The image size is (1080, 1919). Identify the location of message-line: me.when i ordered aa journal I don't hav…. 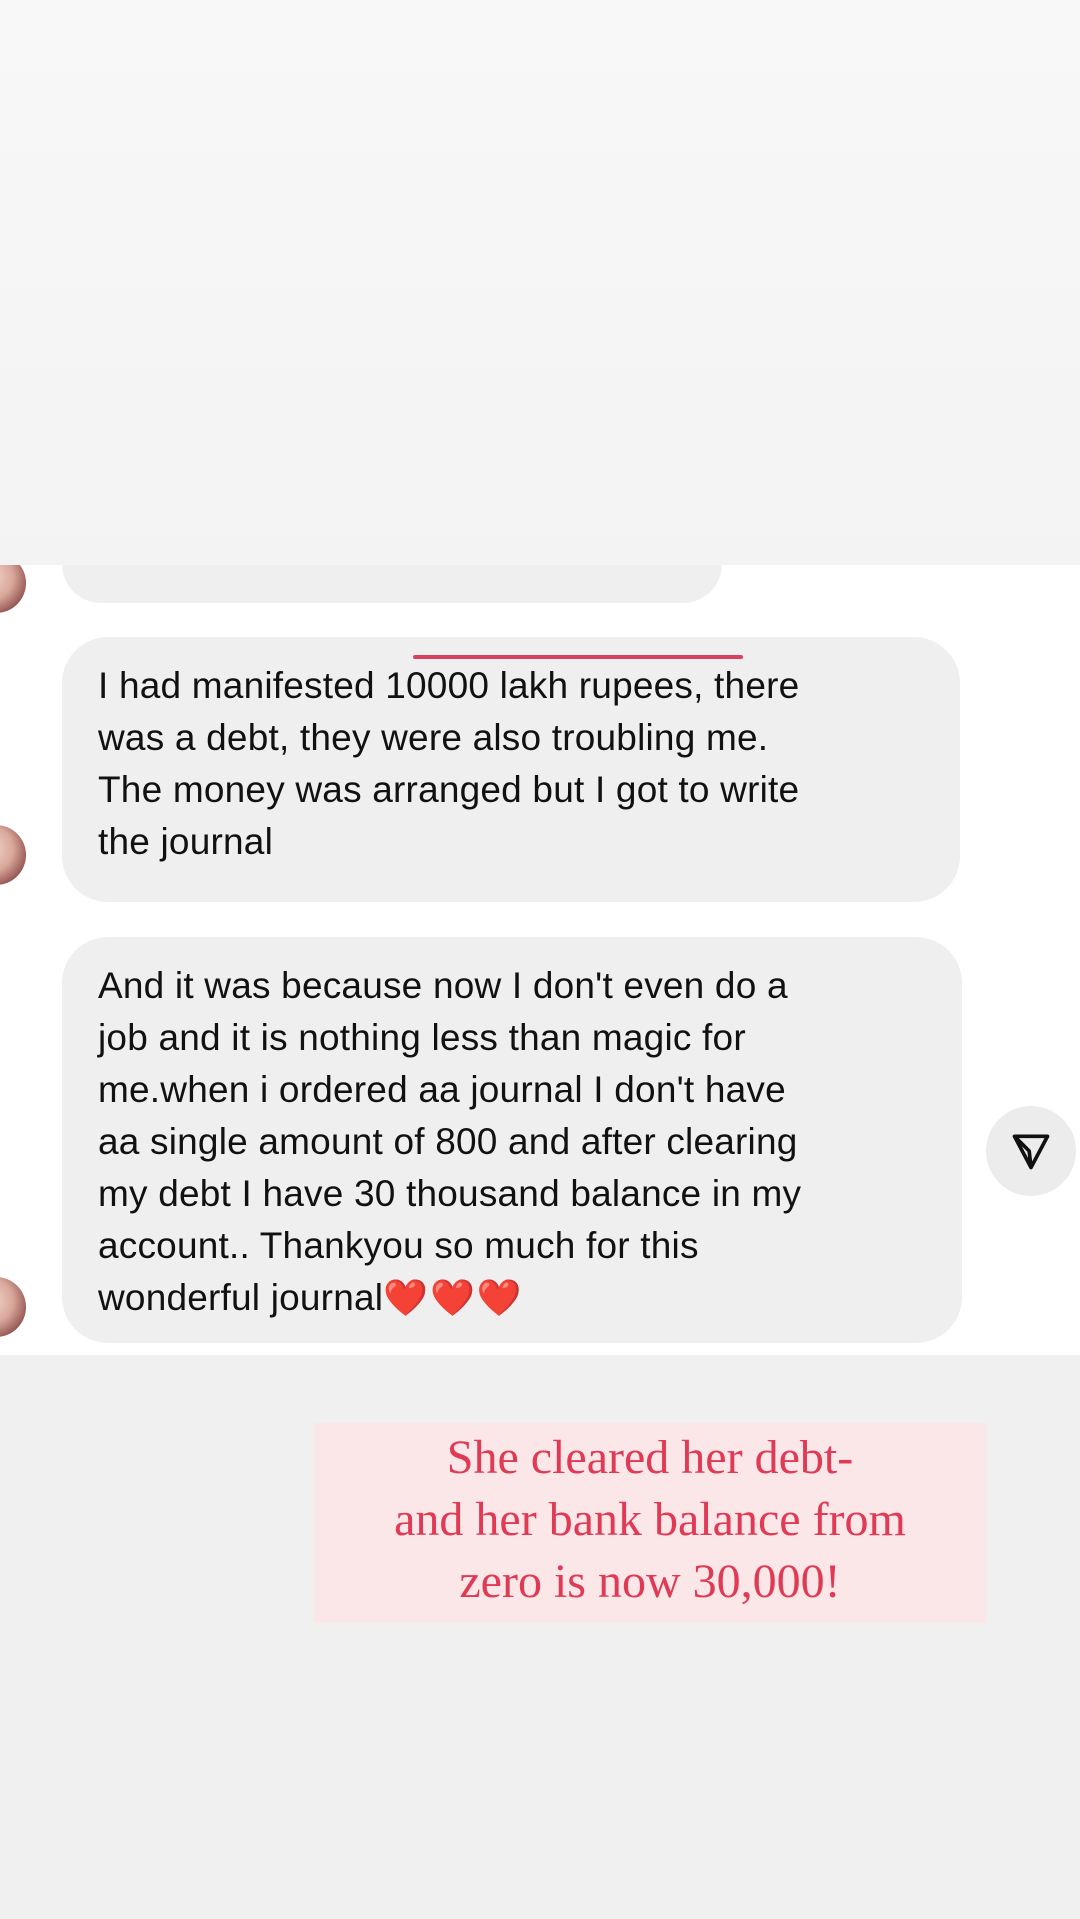
(442, 1089).